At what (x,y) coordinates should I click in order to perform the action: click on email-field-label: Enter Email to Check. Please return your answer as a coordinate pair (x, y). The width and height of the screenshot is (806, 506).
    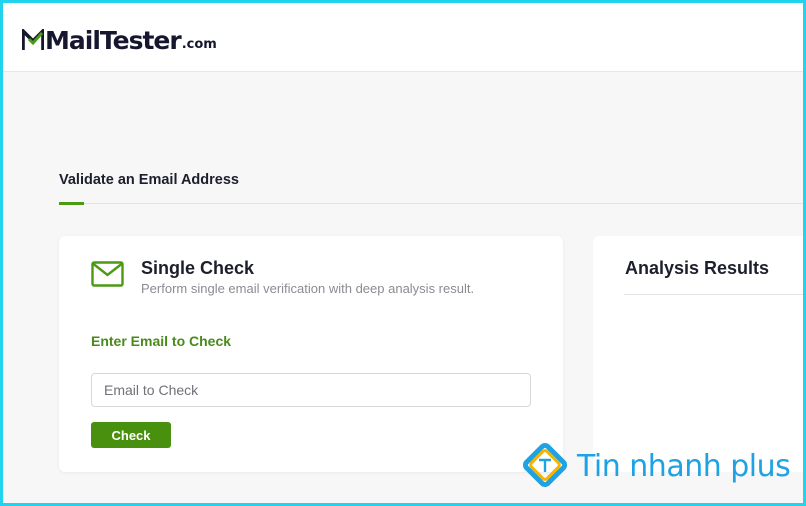
    Looking at the image, I should click on (161, 341).